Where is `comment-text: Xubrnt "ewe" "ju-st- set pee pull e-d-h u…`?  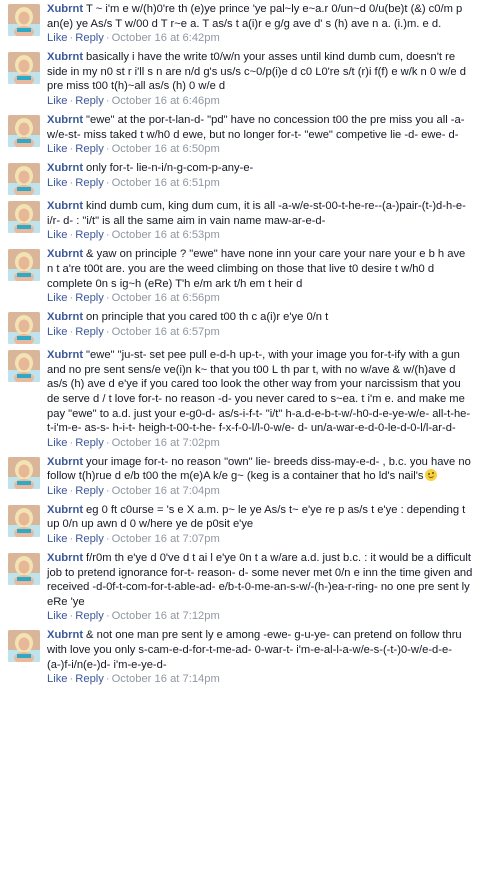 comment-text: Xubrnt "ewe" "ju-st- set pee pull e-d-h u… is located at coordinates (260, 392).